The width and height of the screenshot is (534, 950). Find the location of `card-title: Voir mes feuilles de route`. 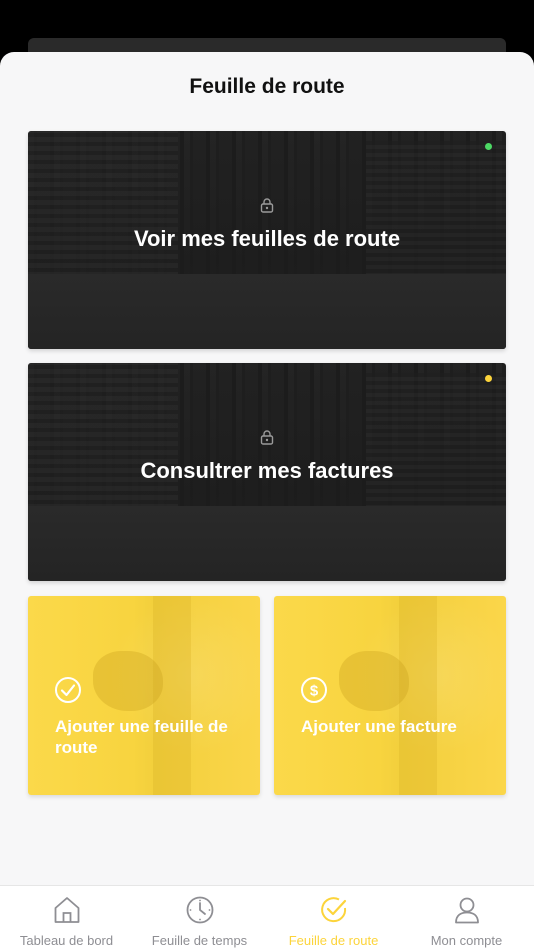

card-title: Voir mes feuilles de route is located at coordinates (267, 238).